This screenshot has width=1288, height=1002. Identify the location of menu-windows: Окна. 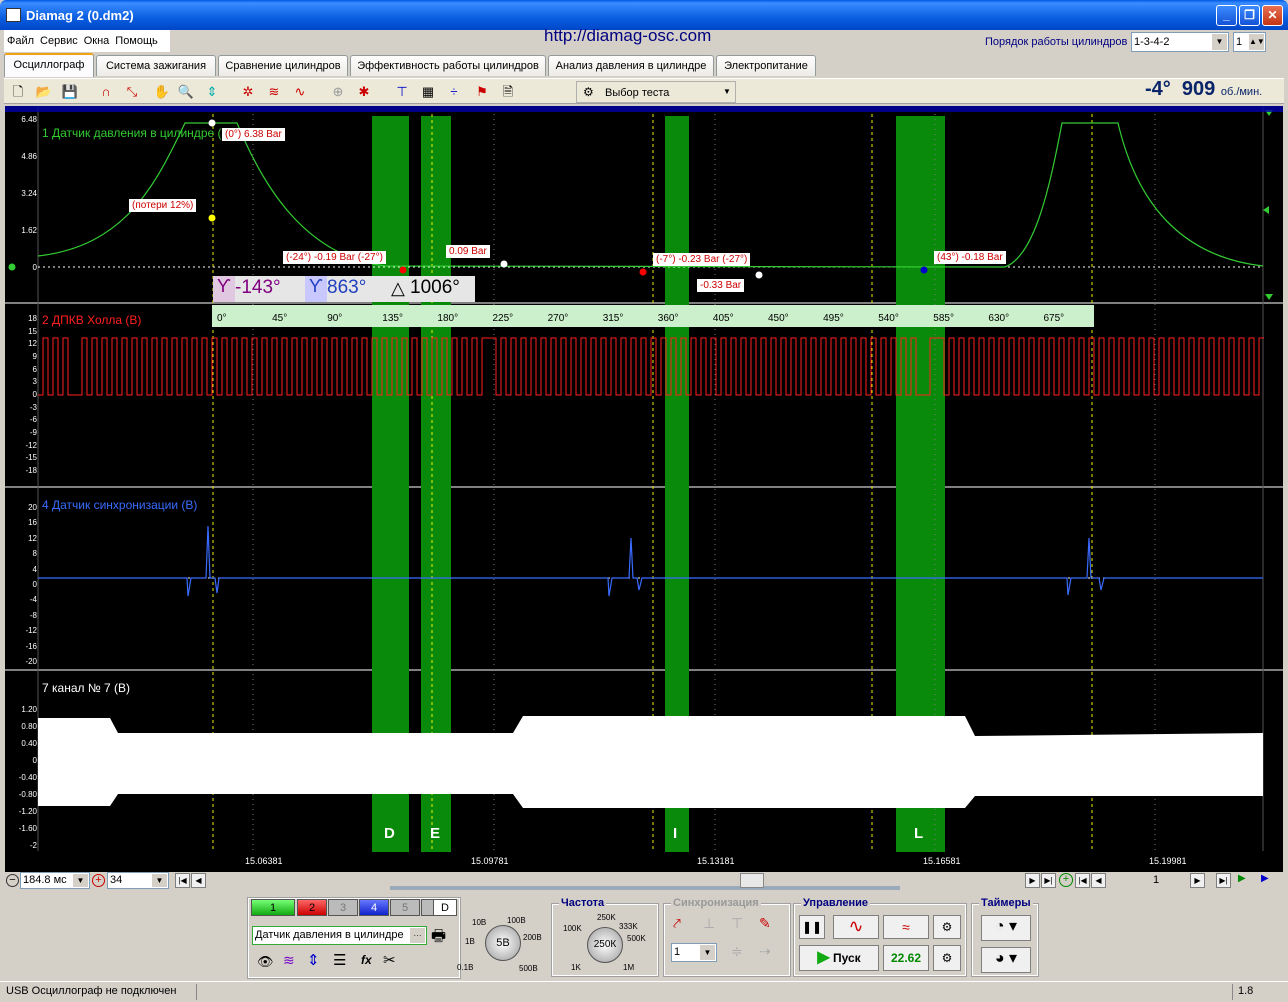
(97, 41).